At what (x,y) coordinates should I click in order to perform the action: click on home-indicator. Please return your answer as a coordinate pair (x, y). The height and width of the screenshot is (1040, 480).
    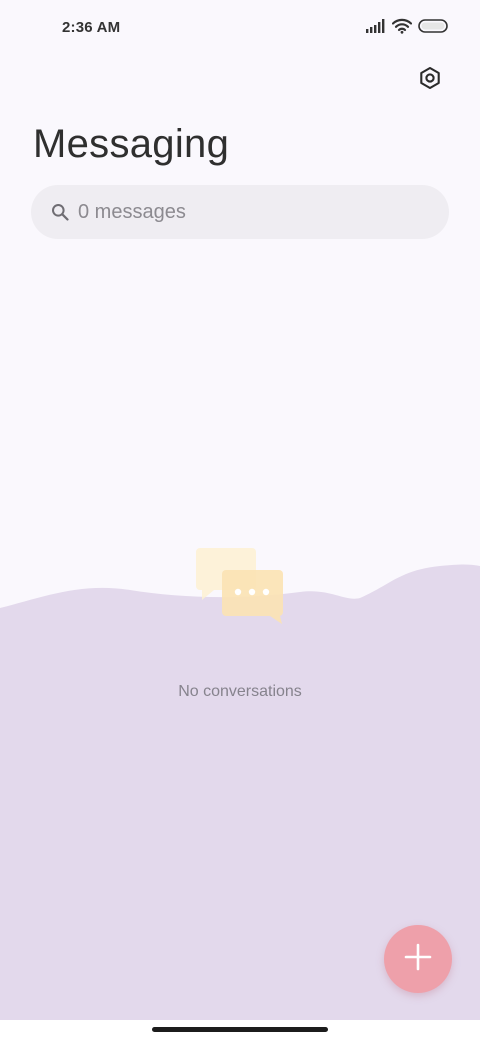
    Looking at the image, I should click on (240, 1029).